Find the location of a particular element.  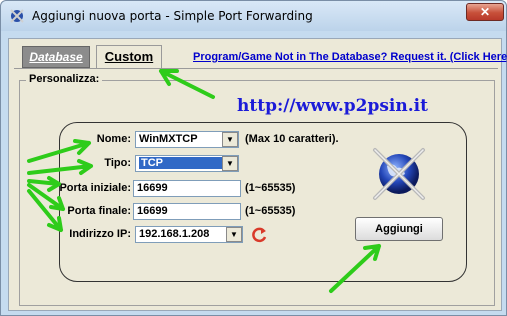

port-end-input: 16699 is located at coordinates (187, 211).